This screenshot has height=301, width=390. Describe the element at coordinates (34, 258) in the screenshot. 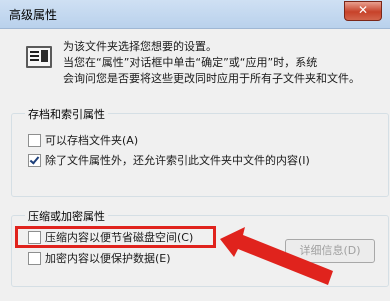

I see `encrypt-checkbox` at that location.